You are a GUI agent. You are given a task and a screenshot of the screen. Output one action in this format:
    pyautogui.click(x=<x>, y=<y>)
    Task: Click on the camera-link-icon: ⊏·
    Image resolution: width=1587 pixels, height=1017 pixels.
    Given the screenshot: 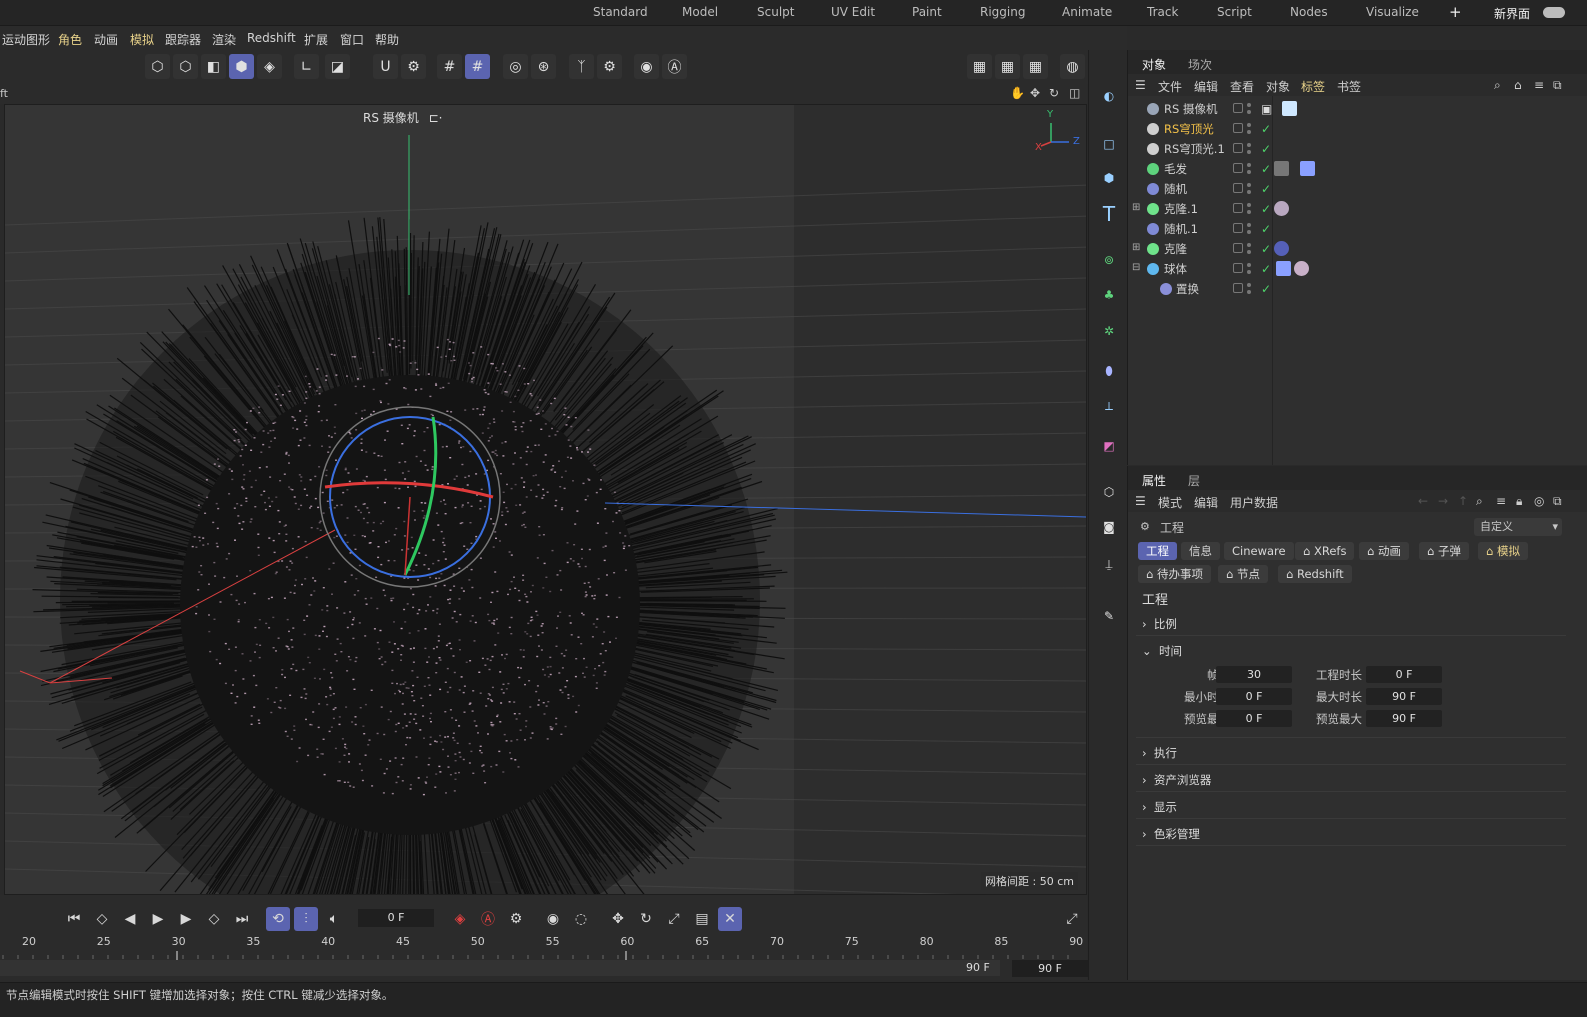 What is the action you would take?
    pyautogui.click(x=436, y=118)
    